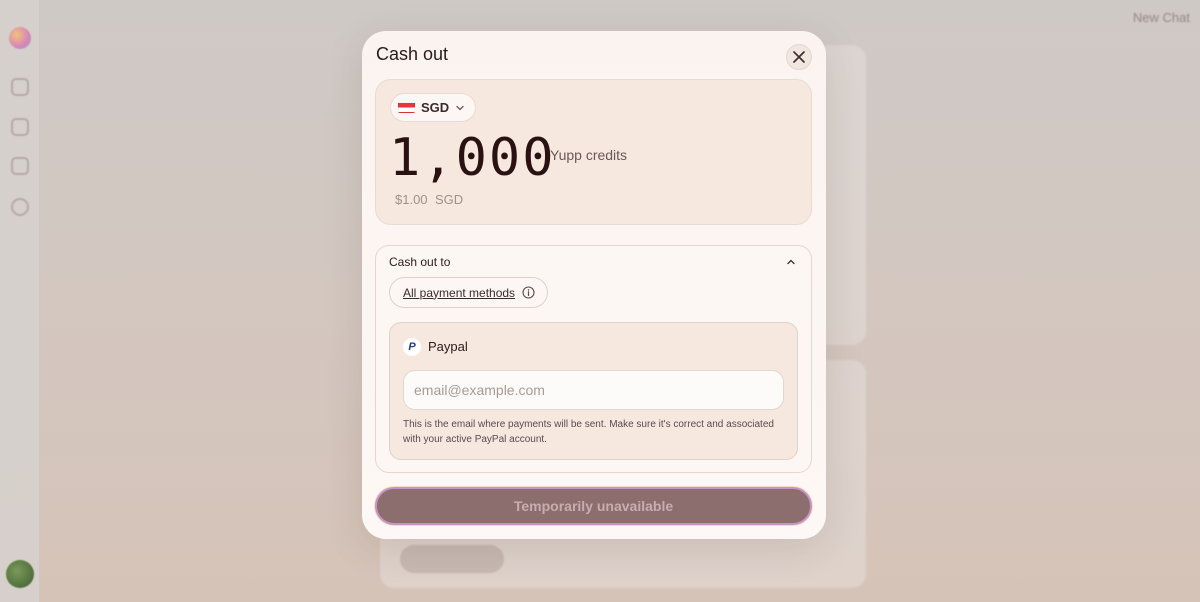 The image size is (1200, 602). Describe the element at coordinates (20, 87) in the screenshot. I see `chat-icon` at that location.